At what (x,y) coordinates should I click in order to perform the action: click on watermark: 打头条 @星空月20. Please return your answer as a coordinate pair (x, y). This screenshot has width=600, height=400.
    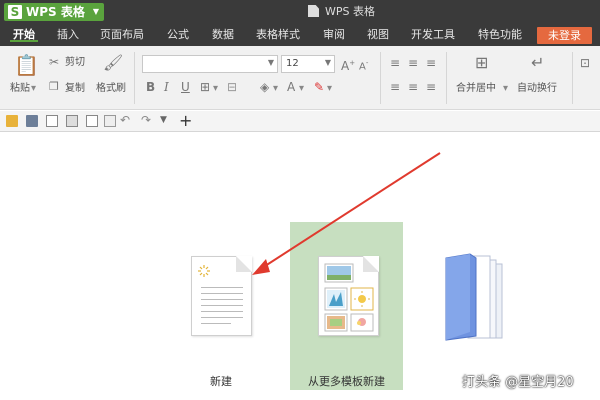
    Looking at the image, I should click on (518, 382).